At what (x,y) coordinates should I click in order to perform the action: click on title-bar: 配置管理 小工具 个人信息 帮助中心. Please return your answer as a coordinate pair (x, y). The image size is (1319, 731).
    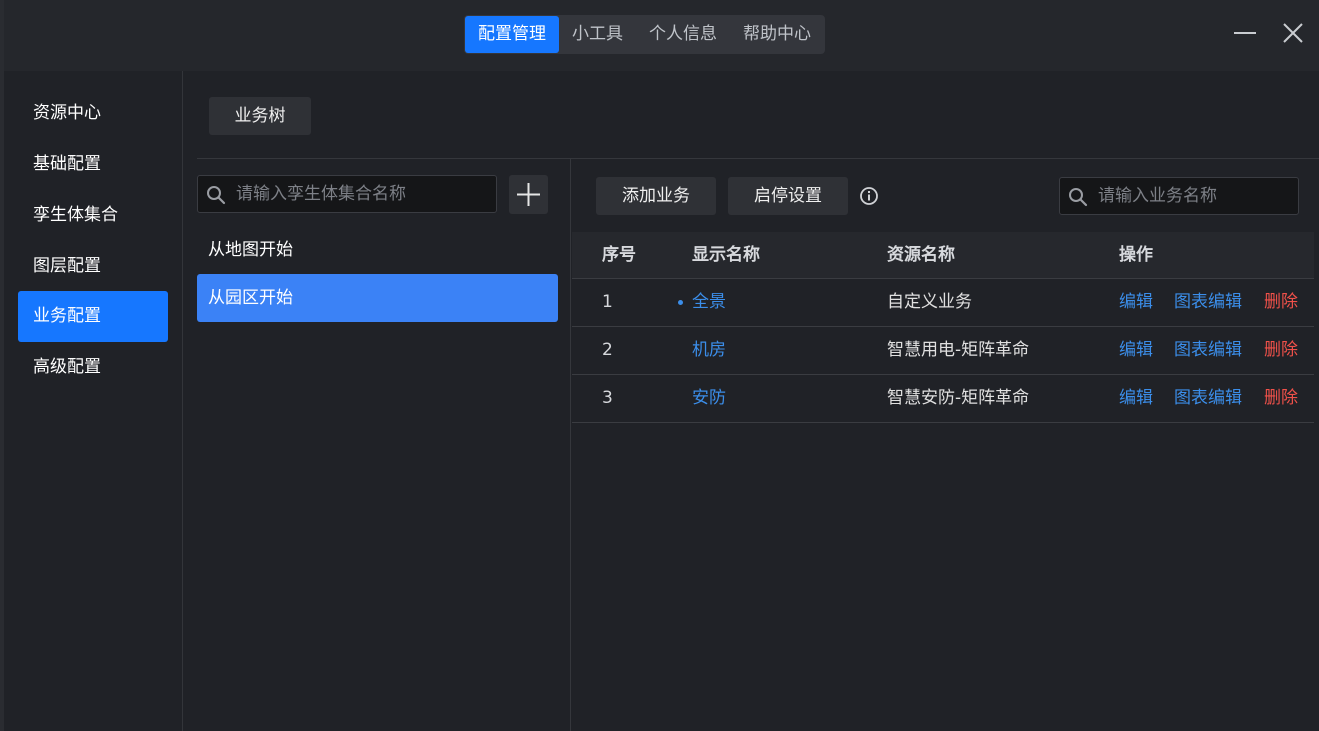
    Looking at the image, I should click on (661, 35).